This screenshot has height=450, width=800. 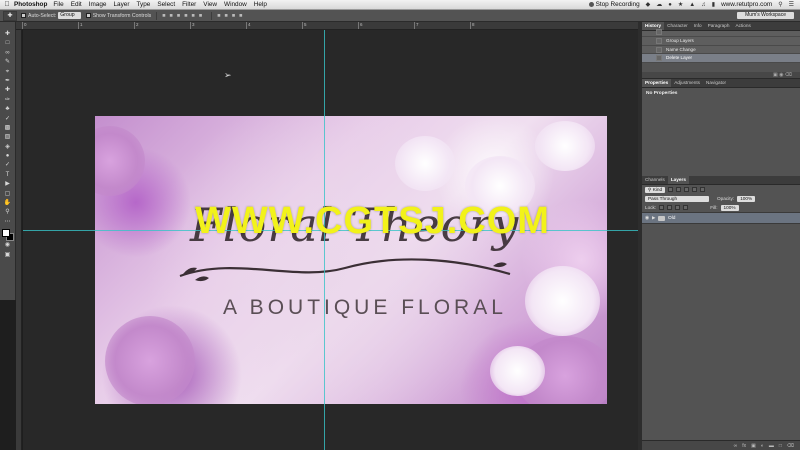 What do you see at coordinates (8, 90) in the screenshot?
I see `healing-tool-icon: ✚` at bounding box center [8, 90].